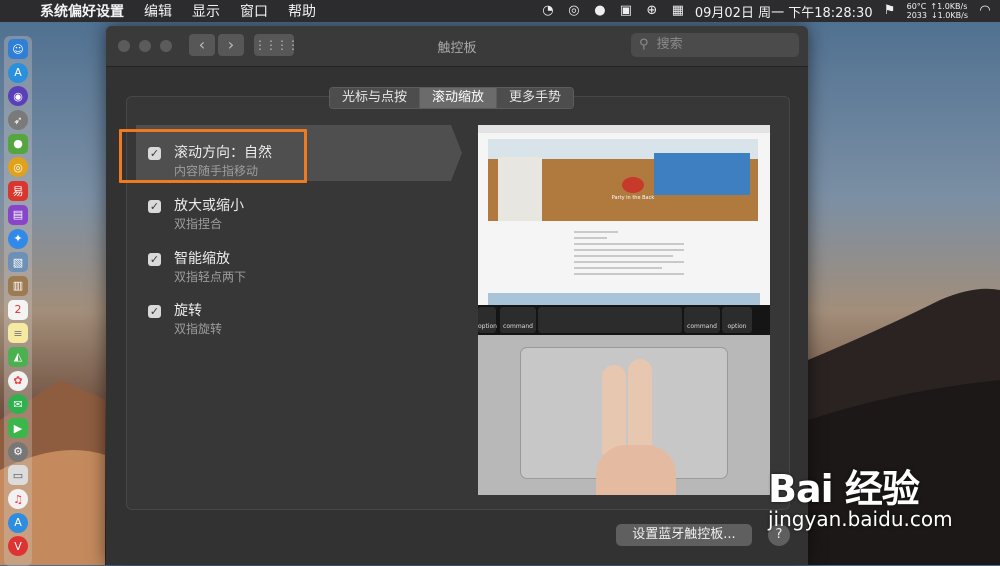  I want to click on chrome-icon: ◎, so click(18, 167).